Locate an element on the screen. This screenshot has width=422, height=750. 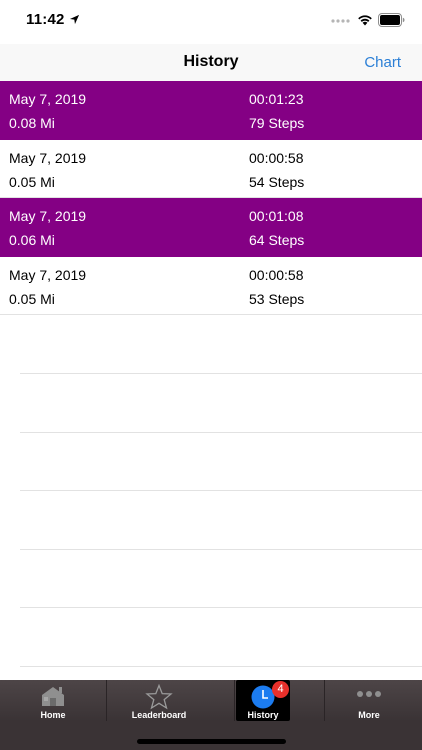
wifi-icon is located at coordinates (365, 20).